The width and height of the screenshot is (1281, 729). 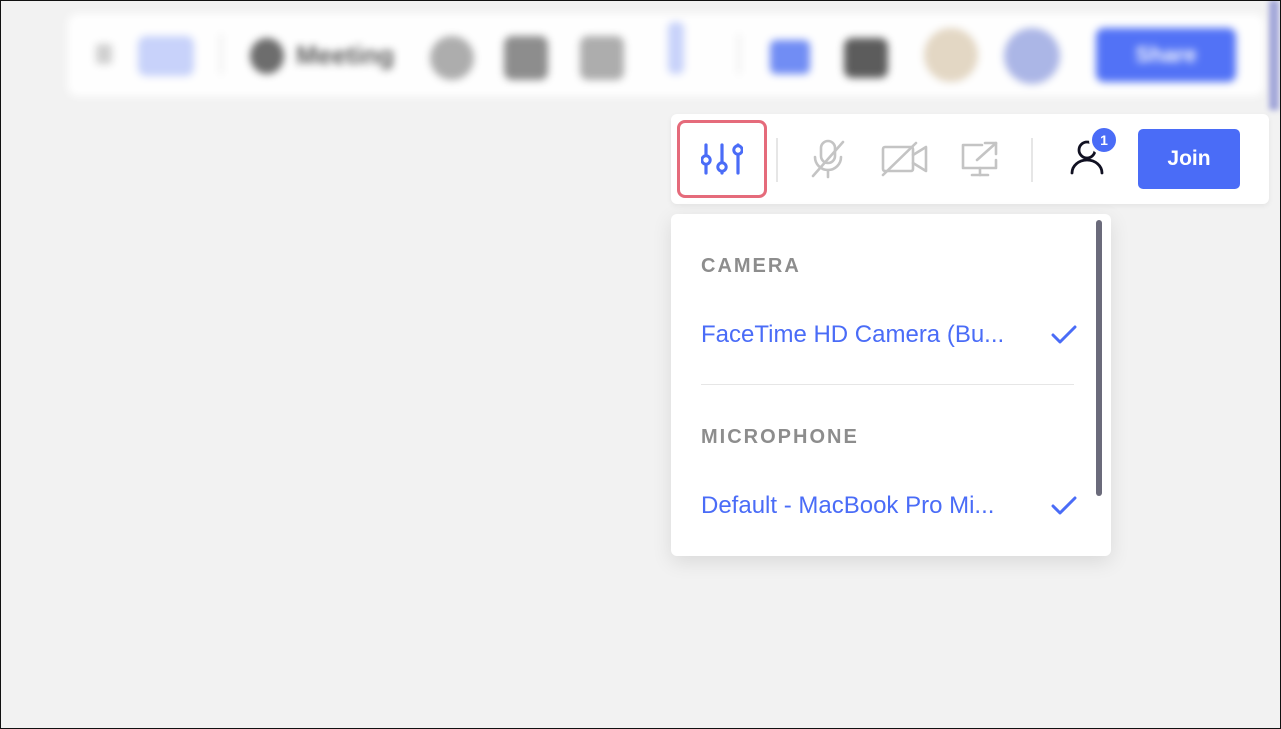 What do you see at coordinates (166, 56) in the screenshot?
I see `blurred-sidebar-toggle-icon` at bounding box center [166, 56].